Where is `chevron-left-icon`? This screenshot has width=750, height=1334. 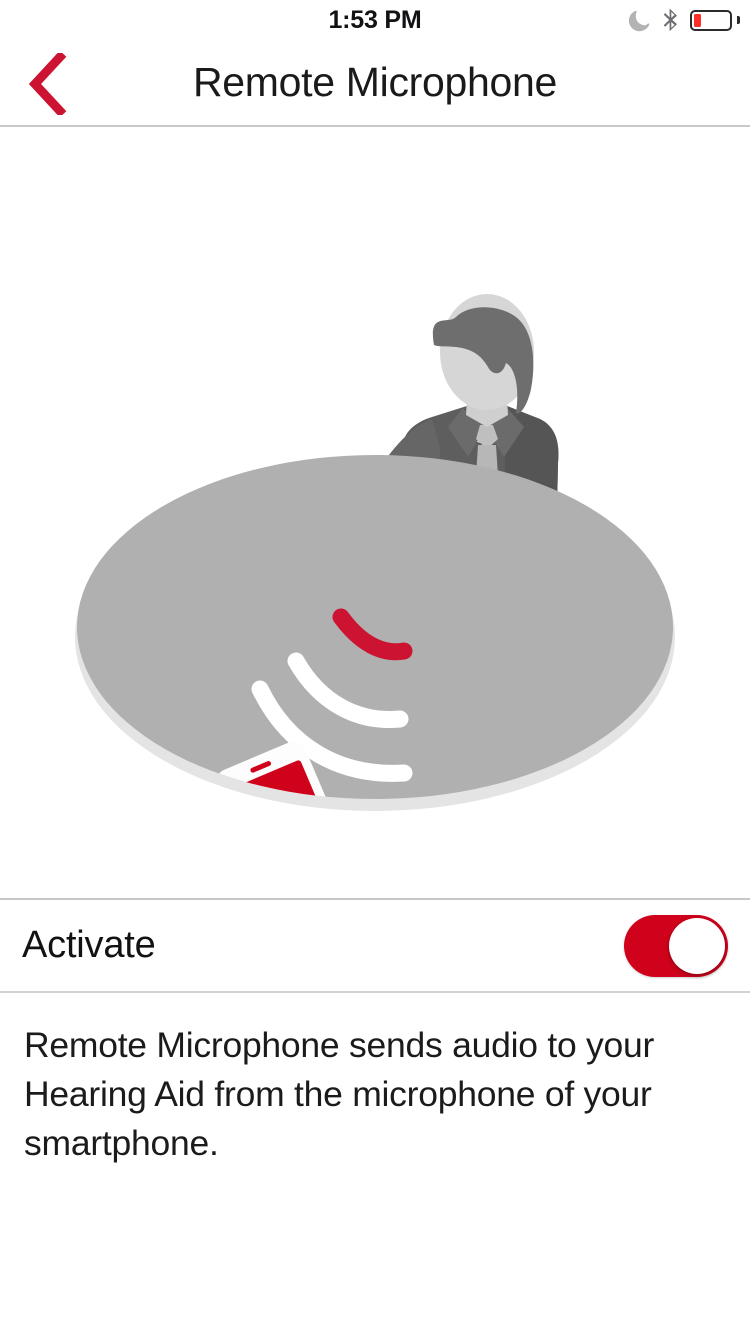 chevron-left-icon is located at coordinates (48, 83).